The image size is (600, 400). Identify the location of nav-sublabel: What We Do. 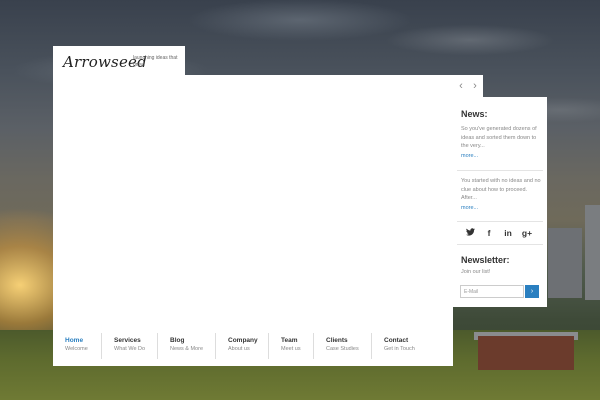
(130, 349).